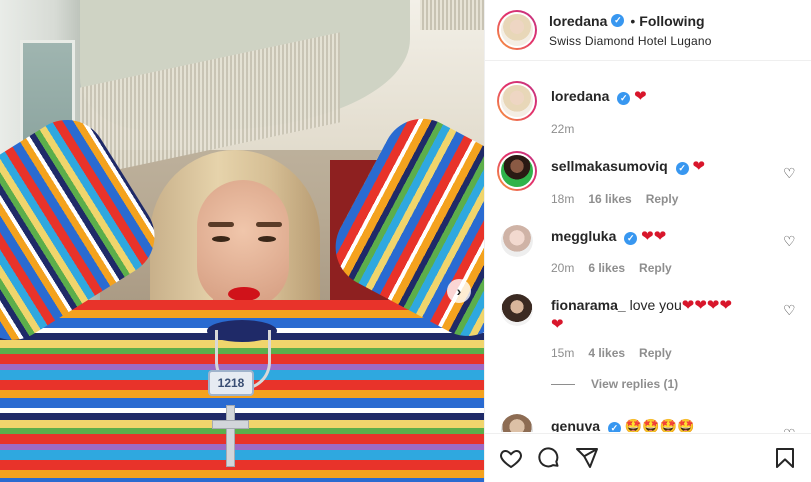 The image size is (811, 482). I want to click on caption-avatar, so click(517, 101).